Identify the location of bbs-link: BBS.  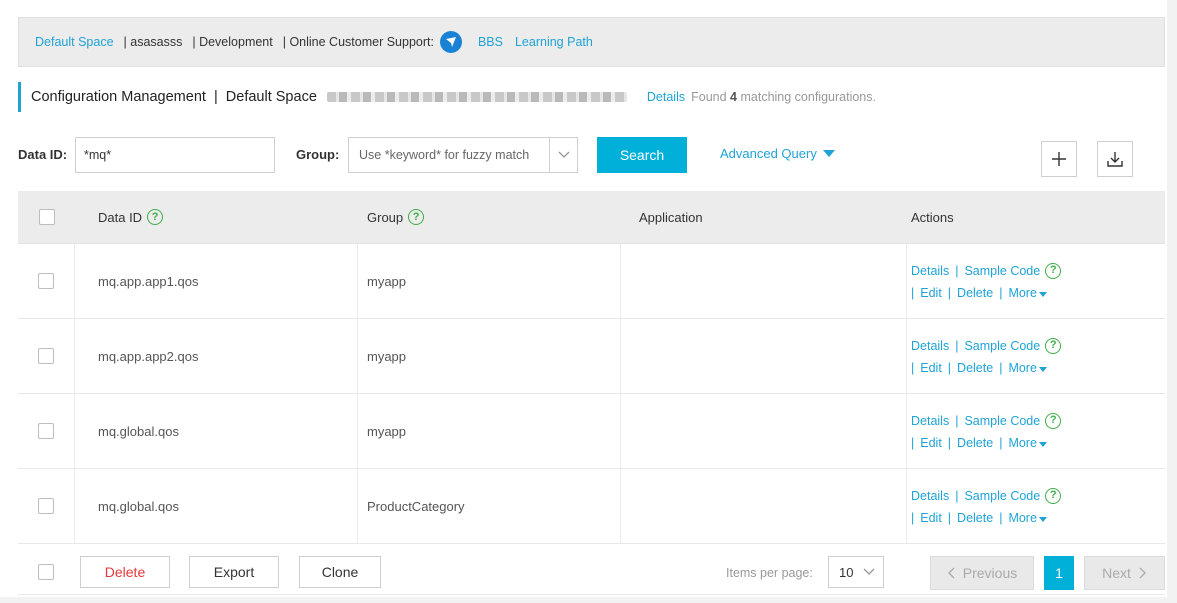
(490, 42).